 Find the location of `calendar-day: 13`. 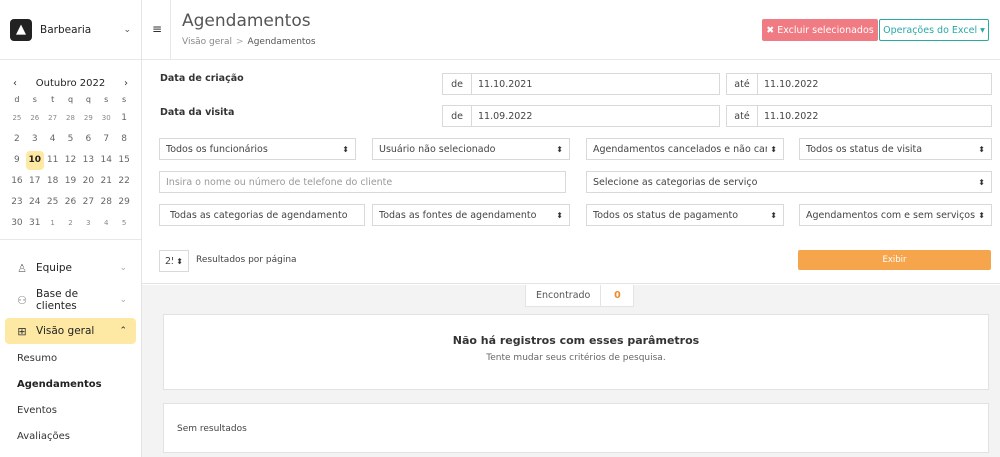

calendar-day: 13 is located at coordinates (88, 160).